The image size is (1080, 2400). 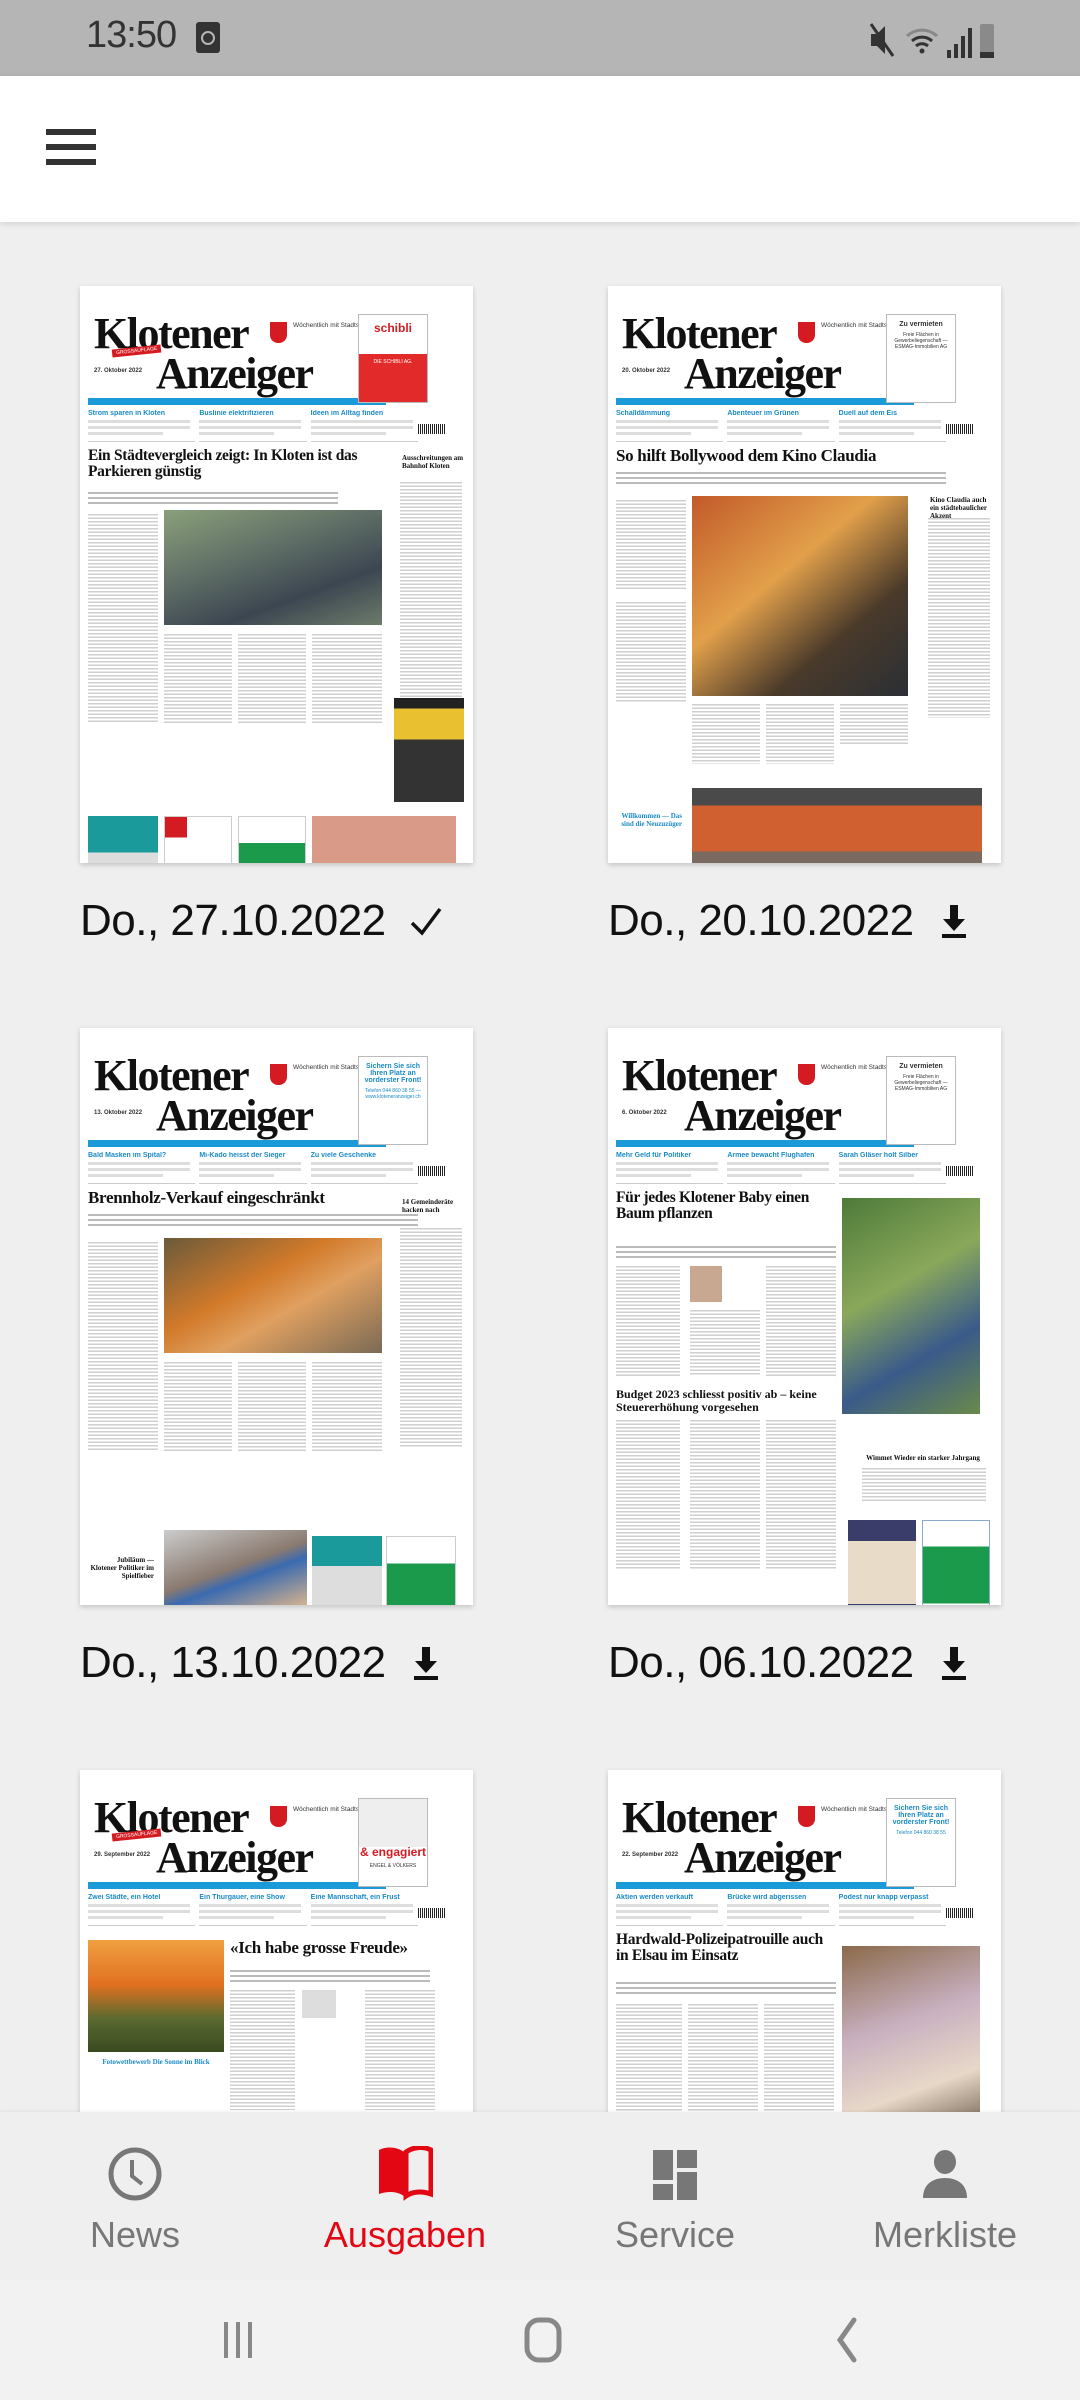 I want to click on issue-date: Do., 27.10.2022, so click(x=233, y=920).